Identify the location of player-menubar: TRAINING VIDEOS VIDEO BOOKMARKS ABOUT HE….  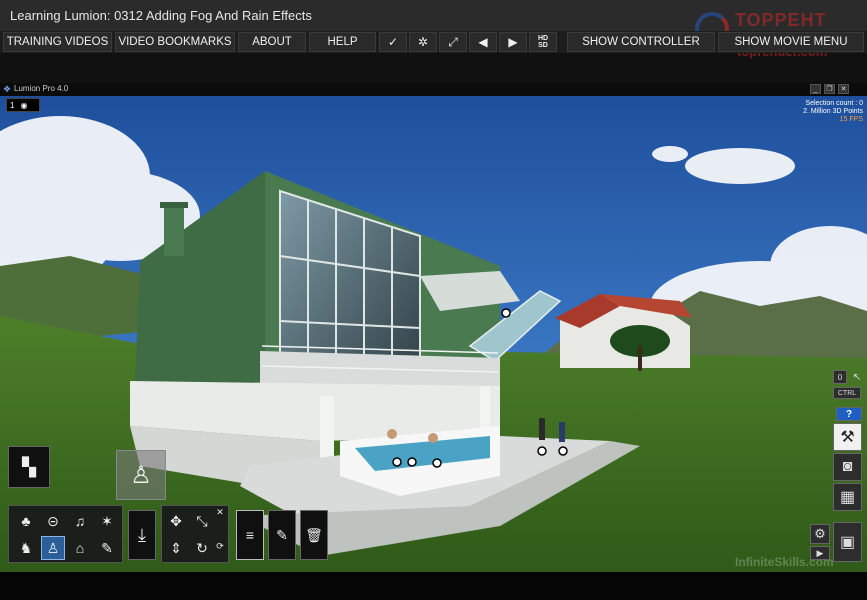
(433, 42).